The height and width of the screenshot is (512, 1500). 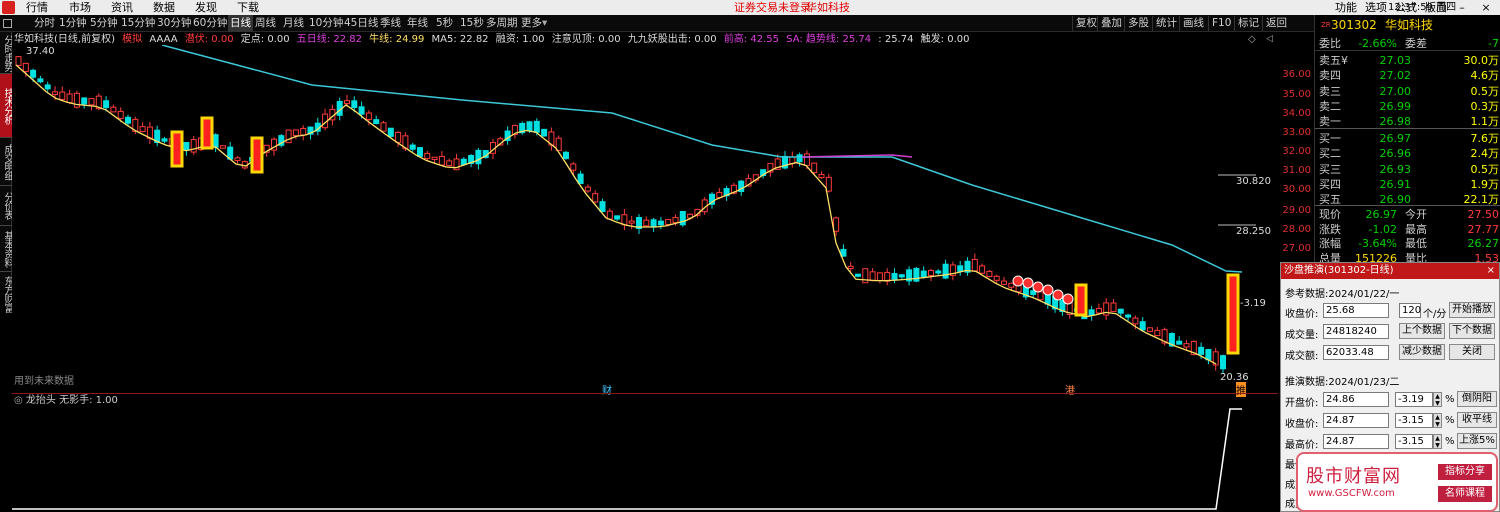 What do you see at coordinates (1219, 23) in the screenshot?
I see `btn-f10: F10` at bounding box center [1219, 23].